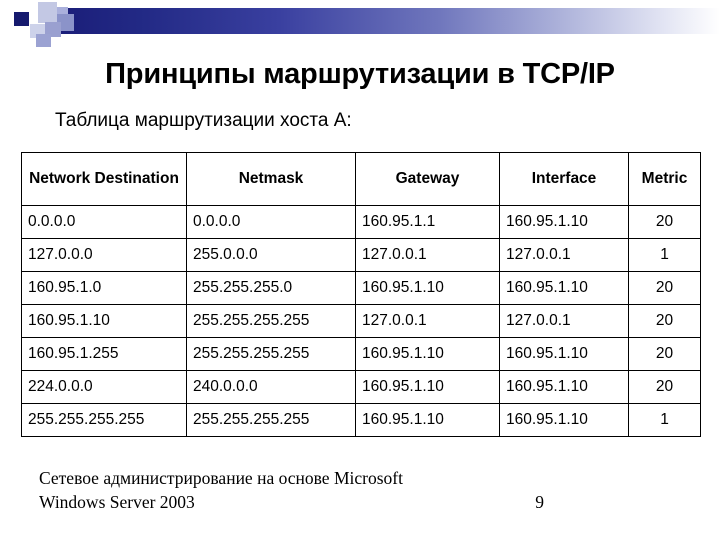 Image resolution: width=720 pixels, height=540 pixels. What do you see at coordinates (386, 21) in the screenshot?
I see `gradient-bar-decoration` at bounding box center [386, 21].